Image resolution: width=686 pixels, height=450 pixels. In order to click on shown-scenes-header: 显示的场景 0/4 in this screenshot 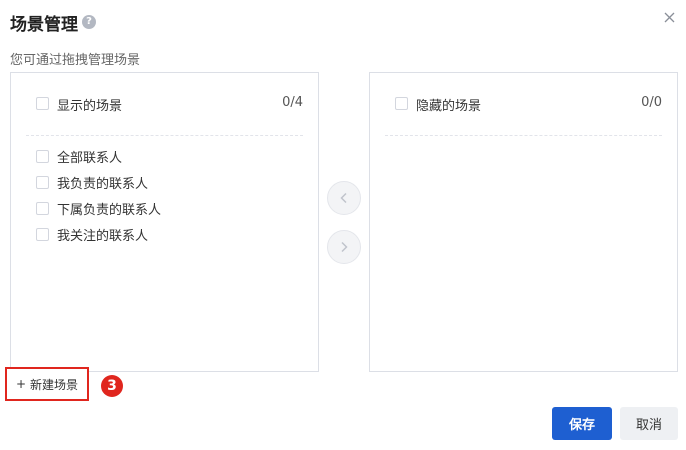, I will do `click(164, 104)`.